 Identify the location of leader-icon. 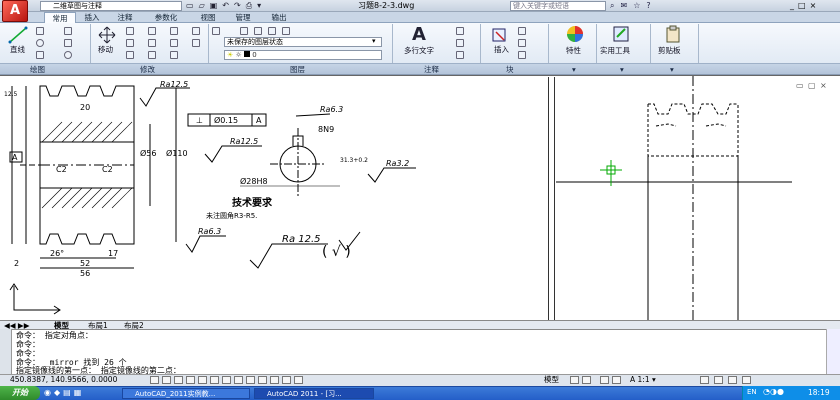
(460, 43).